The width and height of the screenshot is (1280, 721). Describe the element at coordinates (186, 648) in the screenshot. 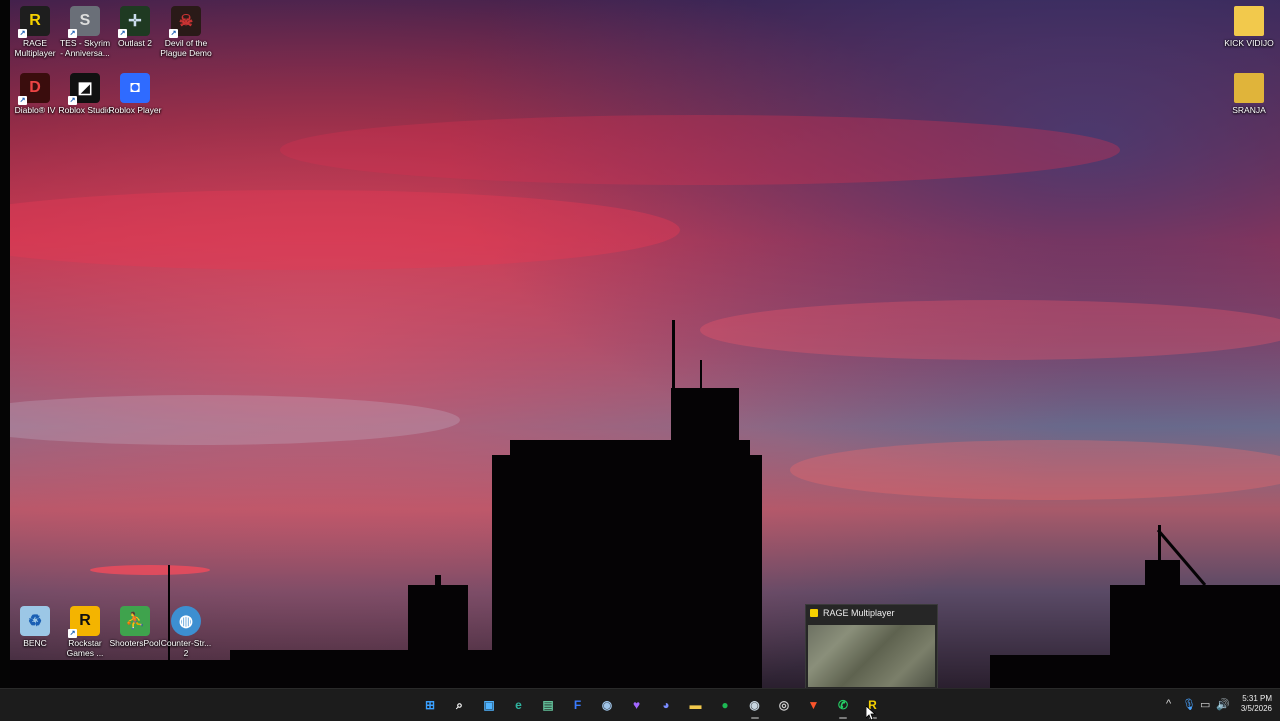

I see `desktop-icon-label: Counter-Str... 2` at that location.